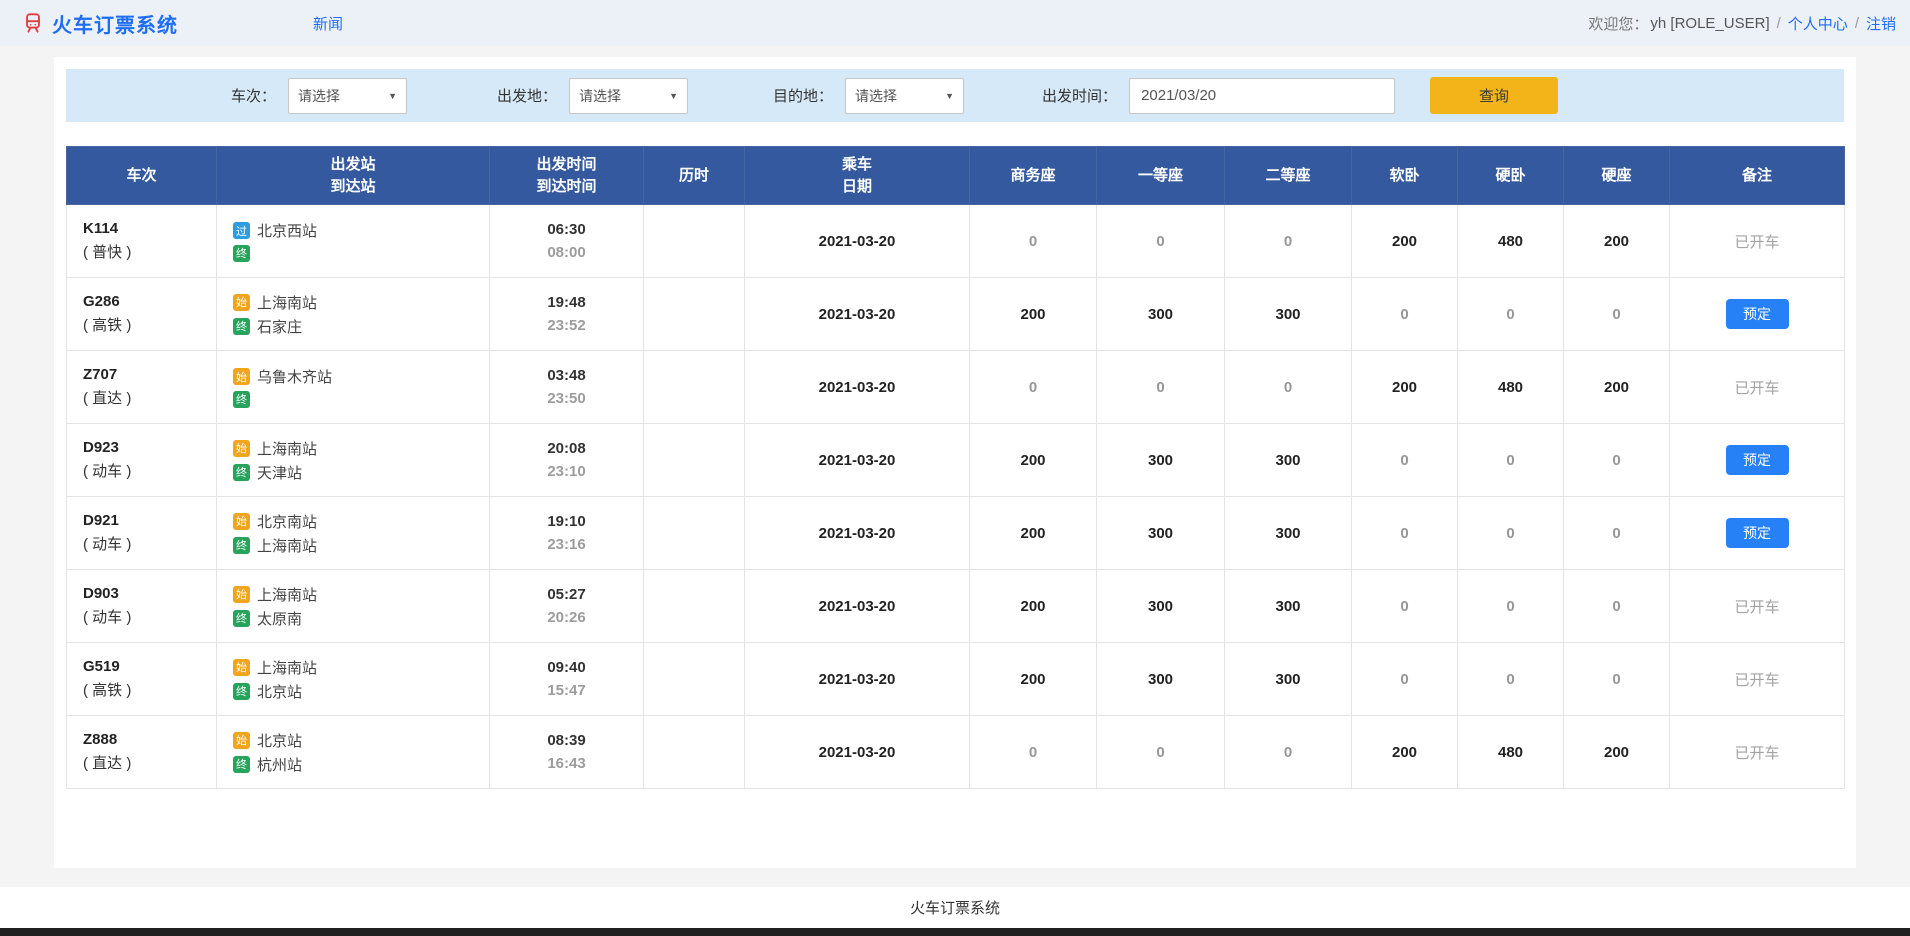  I want to click on destination-select: 请选择 ▼, so click(905, 95).